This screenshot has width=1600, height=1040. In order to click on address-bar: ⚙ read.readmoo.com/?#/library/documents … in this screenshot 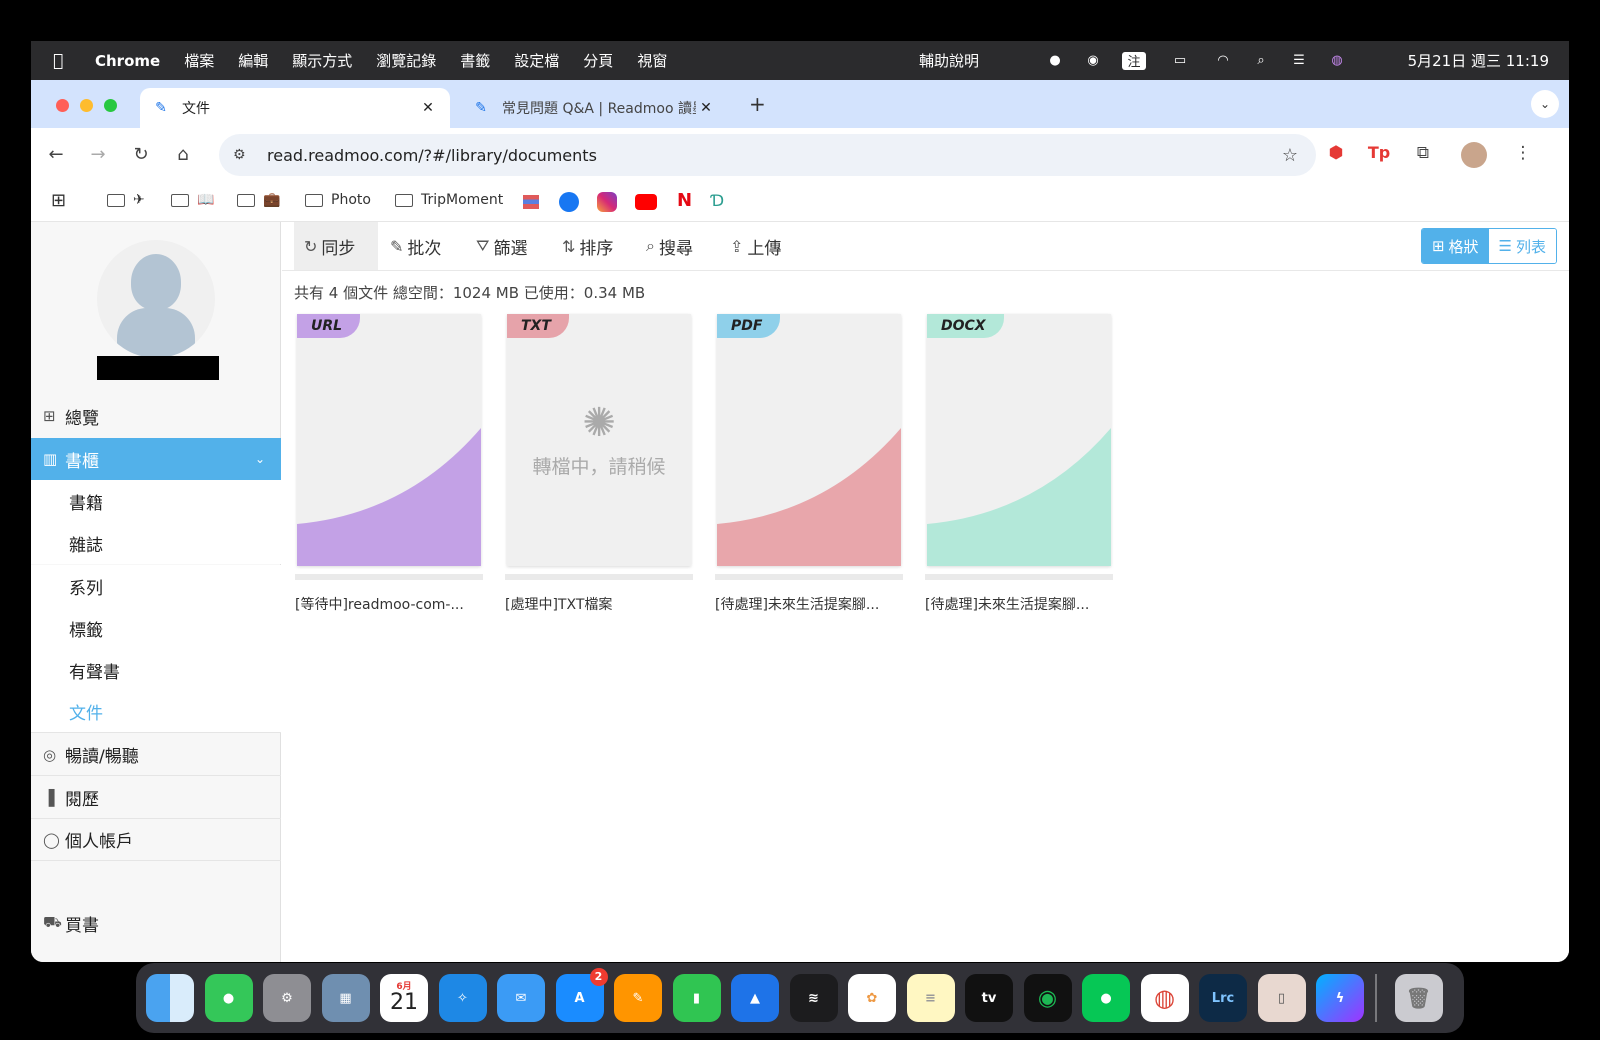, I will do `click(767, 155)`.